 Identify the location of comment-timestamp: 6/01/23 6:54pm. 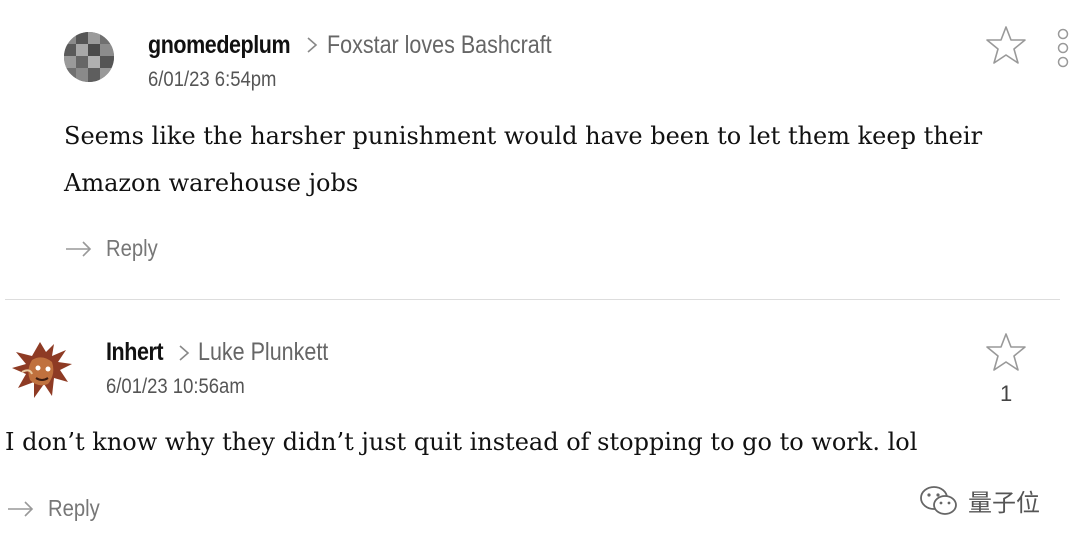
(212, 80).